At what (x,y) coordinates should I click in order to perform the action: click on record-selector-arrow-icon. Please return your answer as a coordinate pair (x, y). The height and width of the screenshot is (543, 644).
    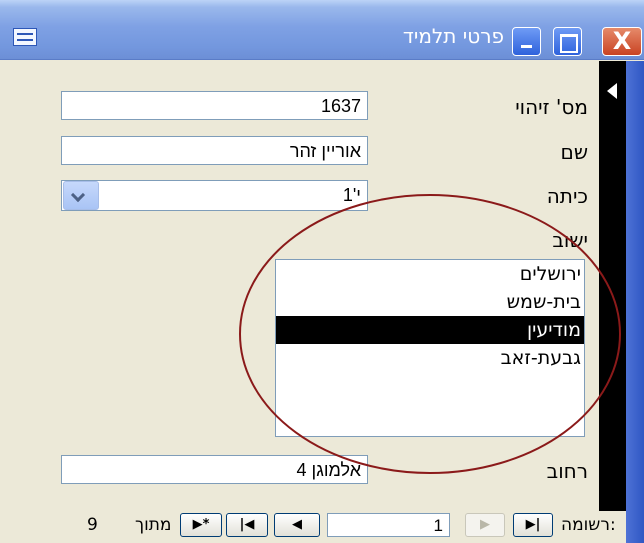
    Looking at the image, I should click on (612, 91).